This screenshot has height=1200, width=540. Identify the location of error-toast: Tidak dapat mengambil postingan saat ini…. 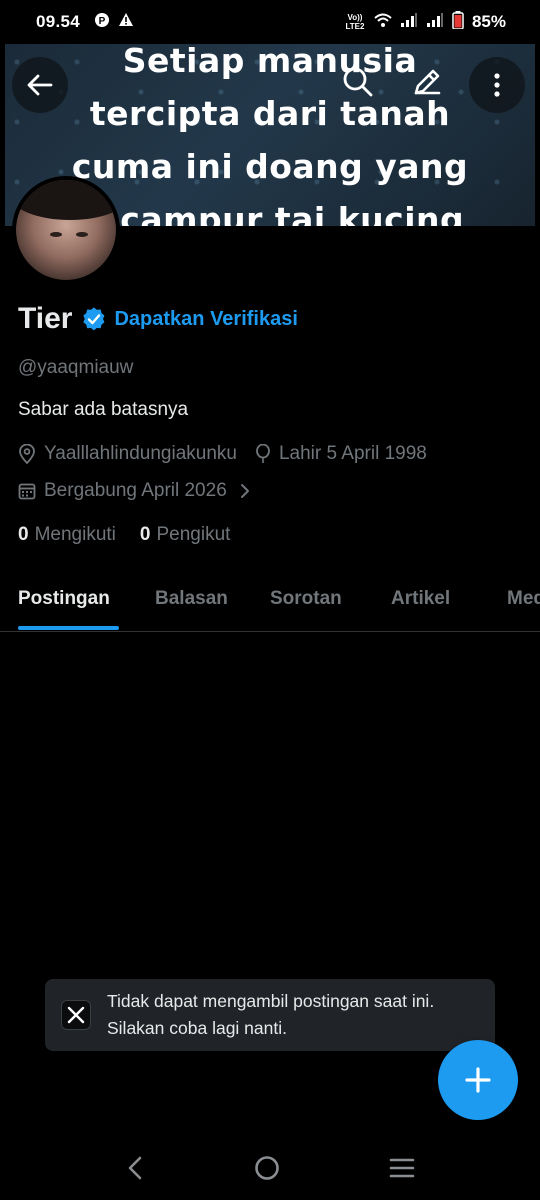
(270, 1015).